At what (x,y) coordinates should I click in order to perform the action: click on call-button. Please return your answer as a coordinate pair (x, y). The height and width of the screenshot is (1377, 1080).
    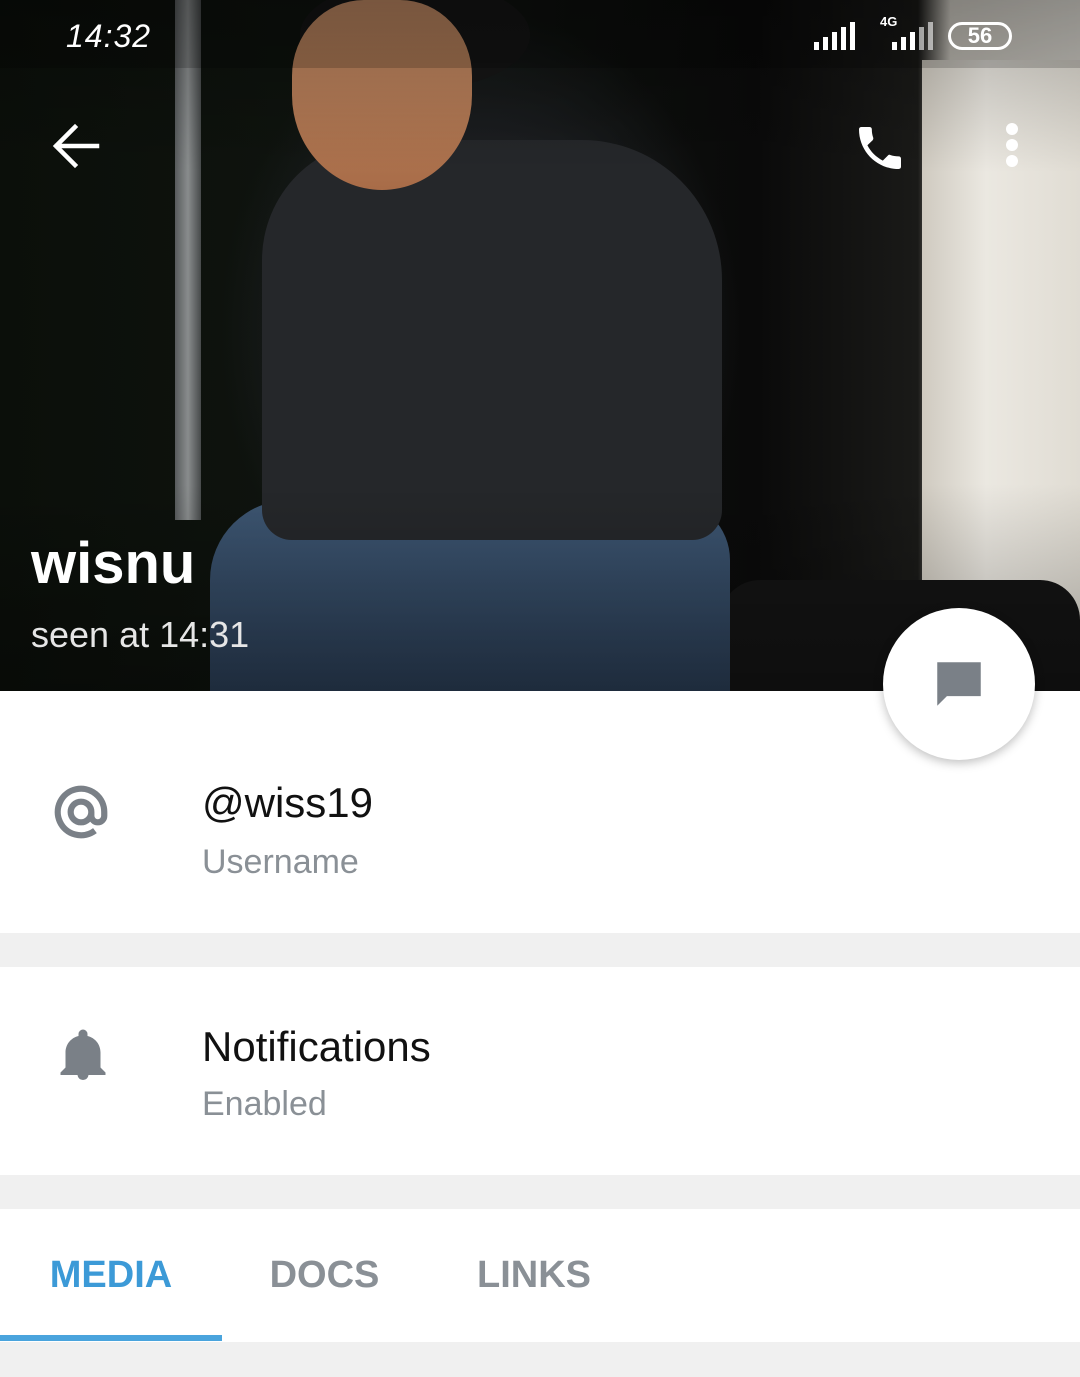
    Looking at the image, I should click on (880, 148).